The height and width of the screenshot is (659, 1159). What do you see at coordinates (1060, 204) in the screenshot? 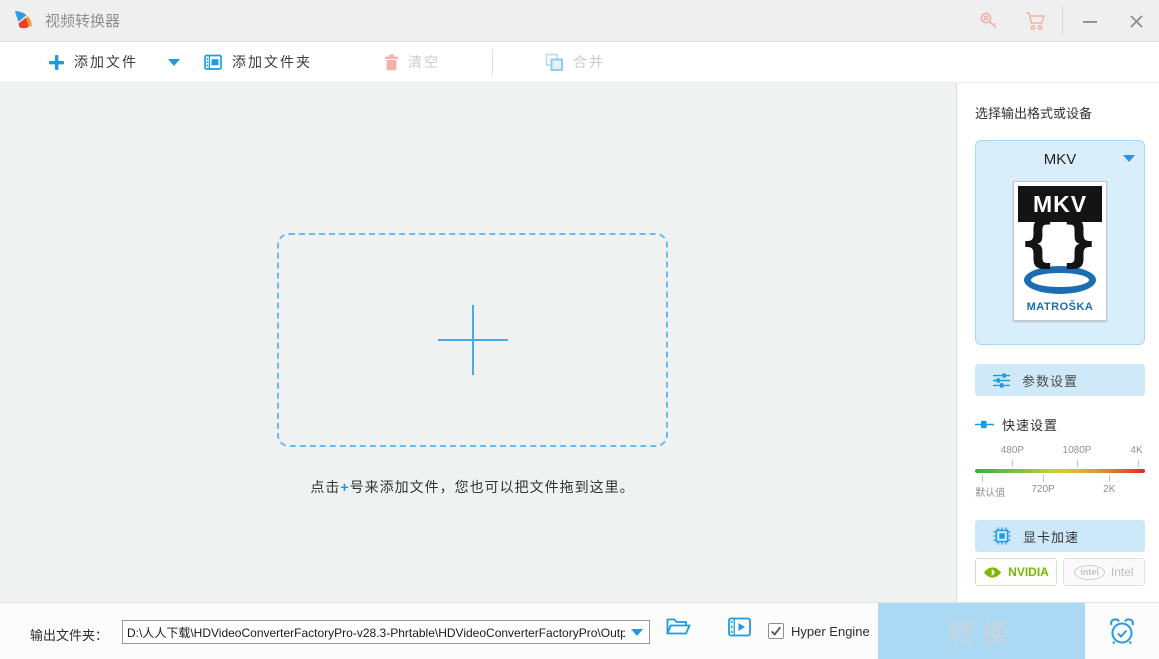
I see `format-logo-title: MKV` at bounding box center [1060, 204].